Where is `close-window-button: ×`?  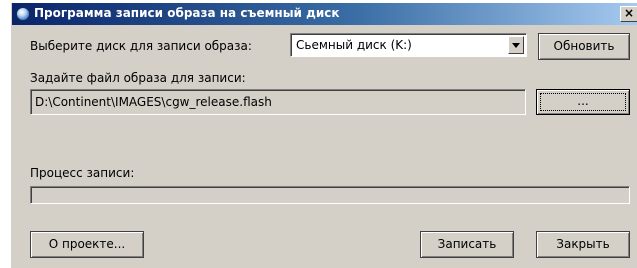
close-window-button: × is located at coordinates (628, 14).